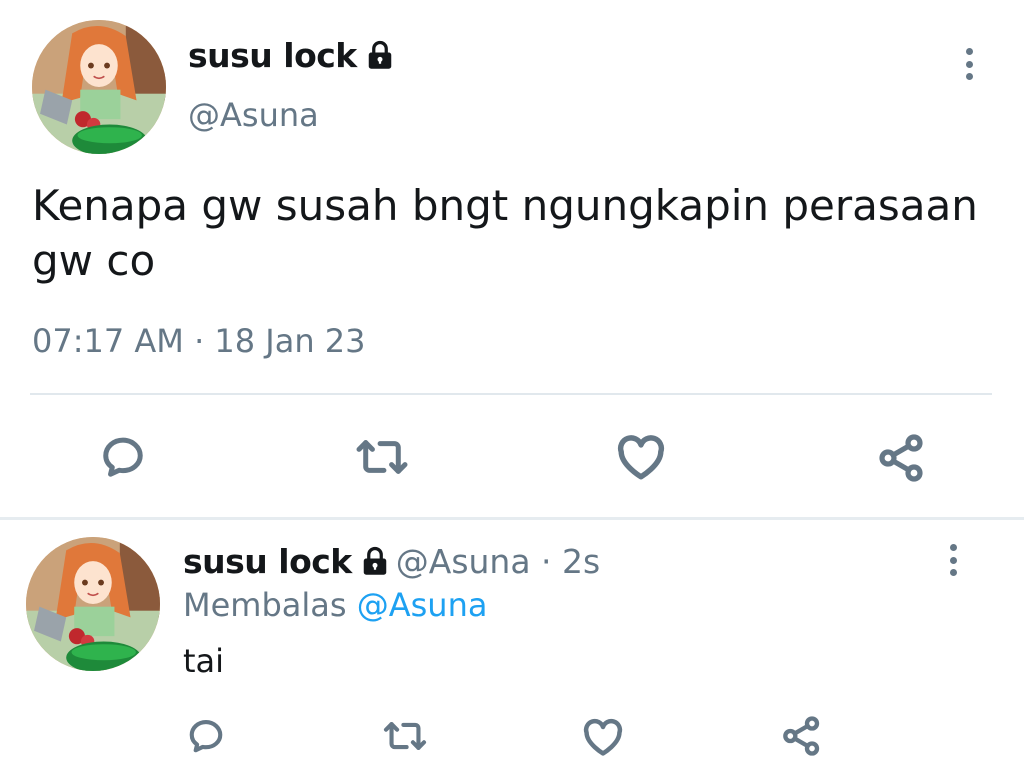 The width and height of the screenshot is (1024, 782). What do you see at coordinates (204, 661) in the screenshot?
I see `tweet-text: tai` at bounding box center [204, 661].